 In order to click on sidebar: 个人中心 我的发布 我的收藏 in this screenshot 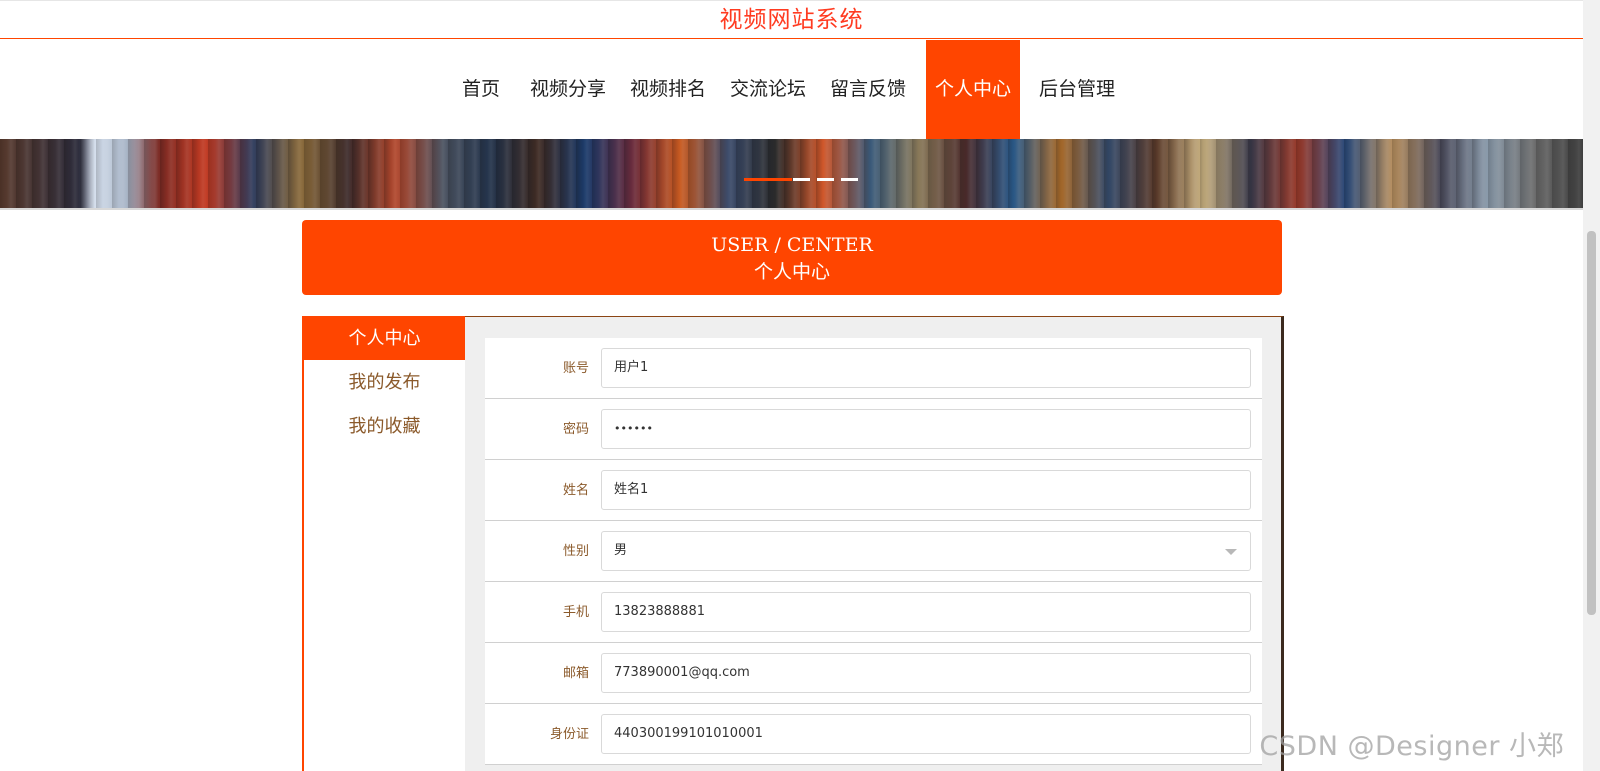, I will do `click(383, 543)`.